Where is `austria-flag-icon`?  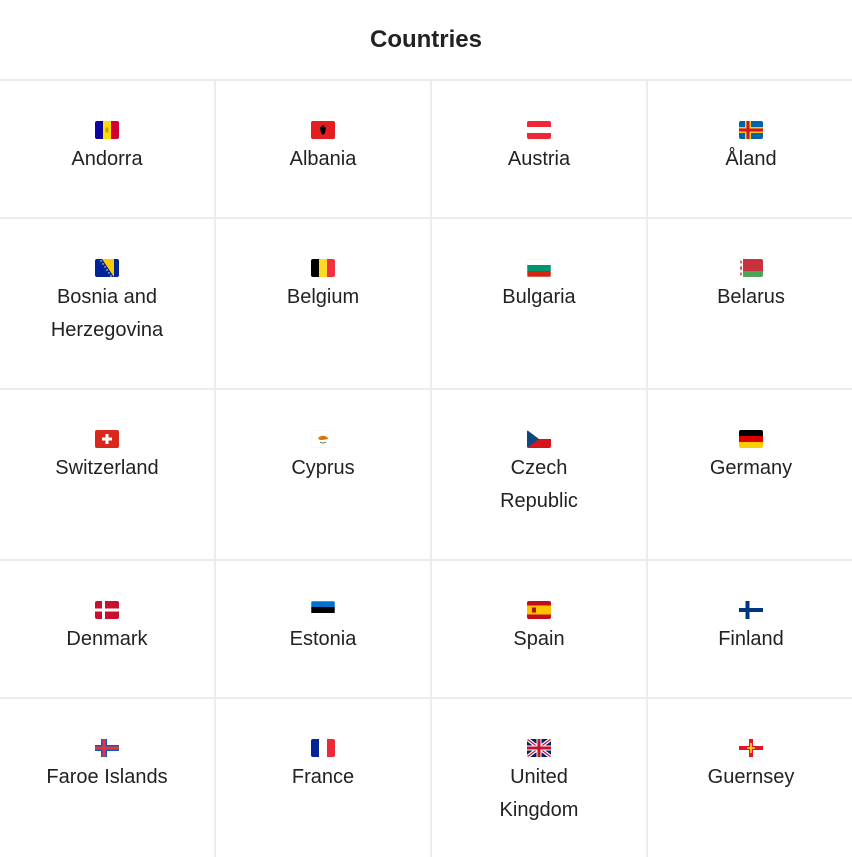
austria-flag-icon is located at coordinates (539, 130).